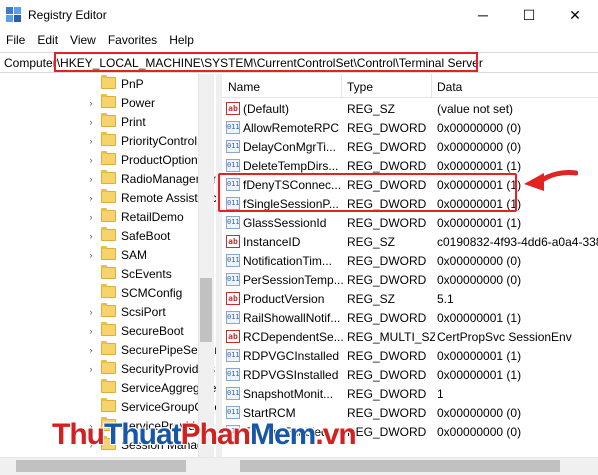  What do you see at coordinates (146, 273) in the screenshot?
I see `tree-item-label: ScEvents` at bounding box center [146, 273].